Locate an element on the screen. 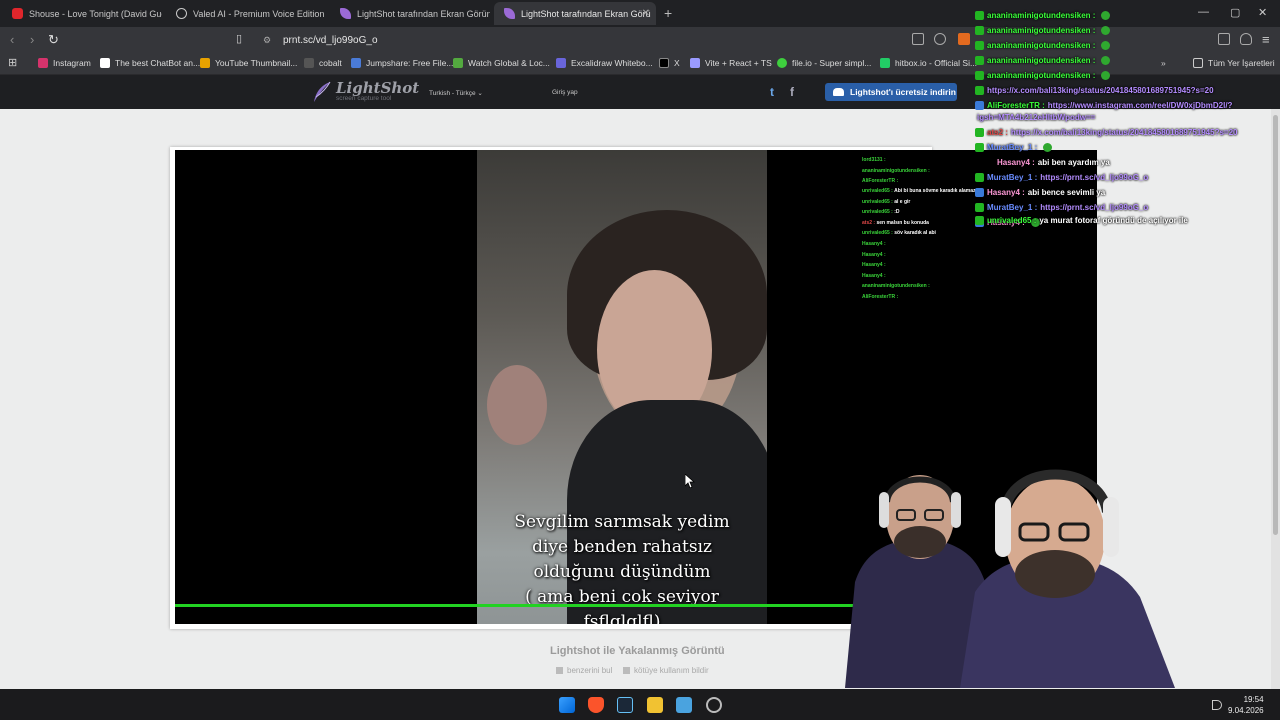 The width and height of the screenshot is (1280, 720). volume-icon is located at coordinates (1217, 705).